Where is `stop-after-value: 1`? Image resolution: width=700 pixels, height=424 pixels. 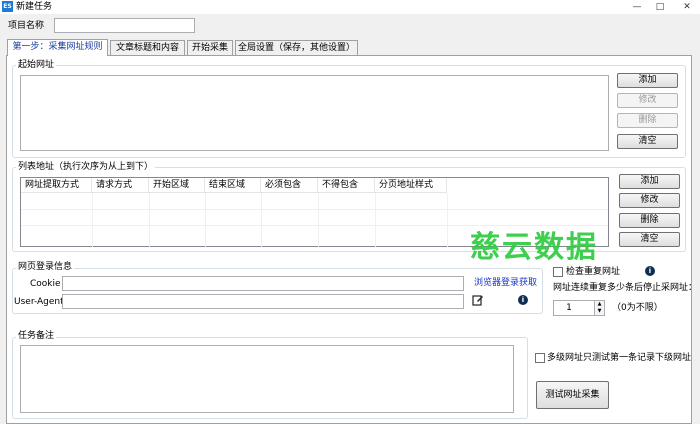 stop-after-value: 1 is located at coordinates (569, 308).